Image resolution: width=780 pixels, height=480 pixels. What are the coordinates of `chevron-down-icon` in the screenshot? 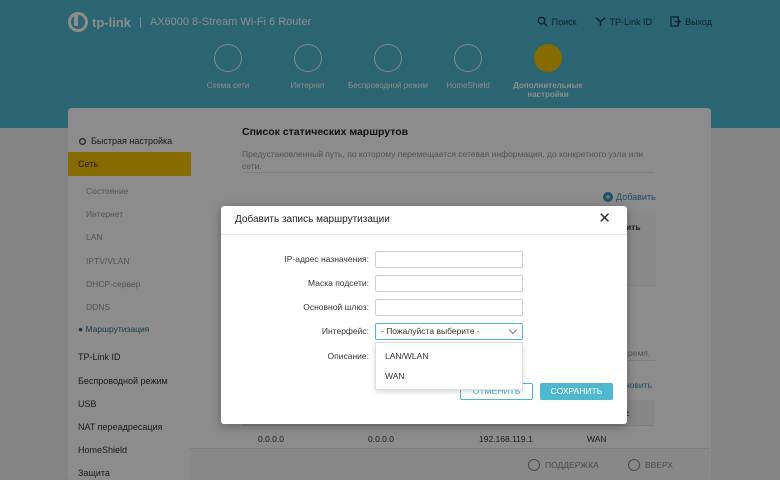 It's located at (513, 330).